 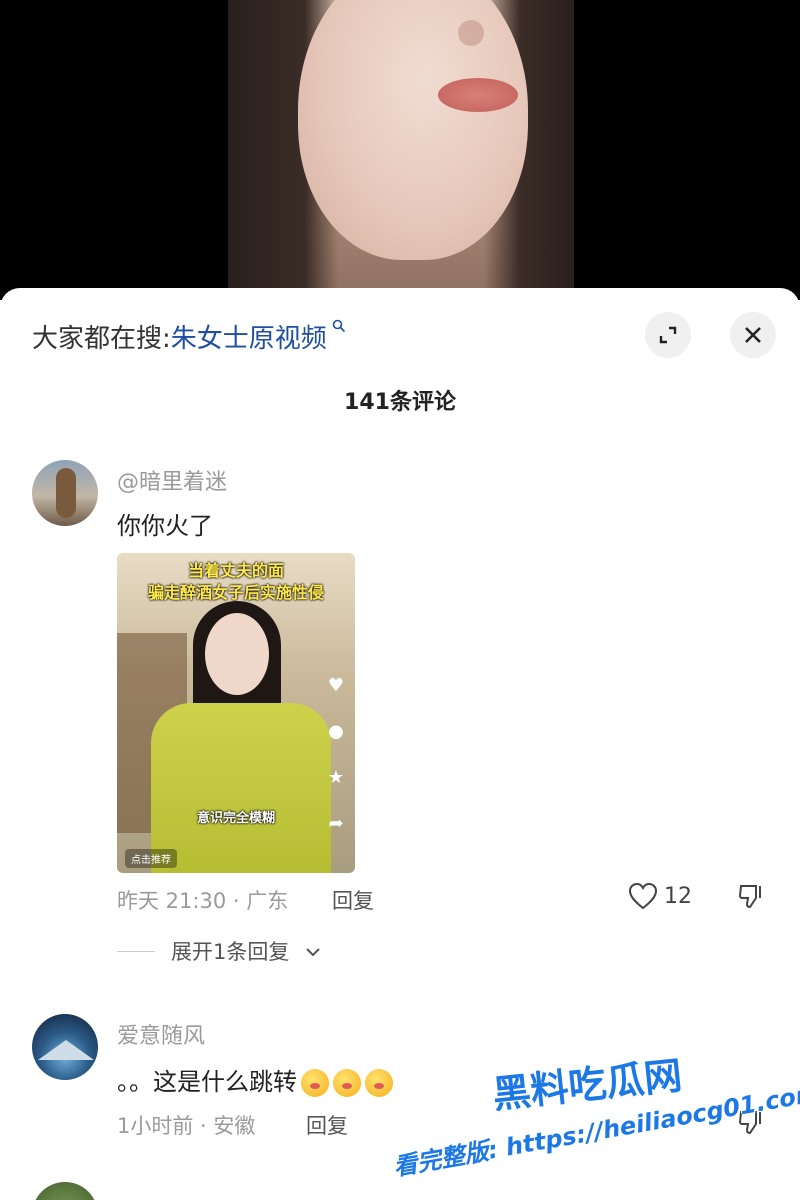 I want to click on comment-meta: 昨天 21:30 · 广东, so click(x=203, y=901).